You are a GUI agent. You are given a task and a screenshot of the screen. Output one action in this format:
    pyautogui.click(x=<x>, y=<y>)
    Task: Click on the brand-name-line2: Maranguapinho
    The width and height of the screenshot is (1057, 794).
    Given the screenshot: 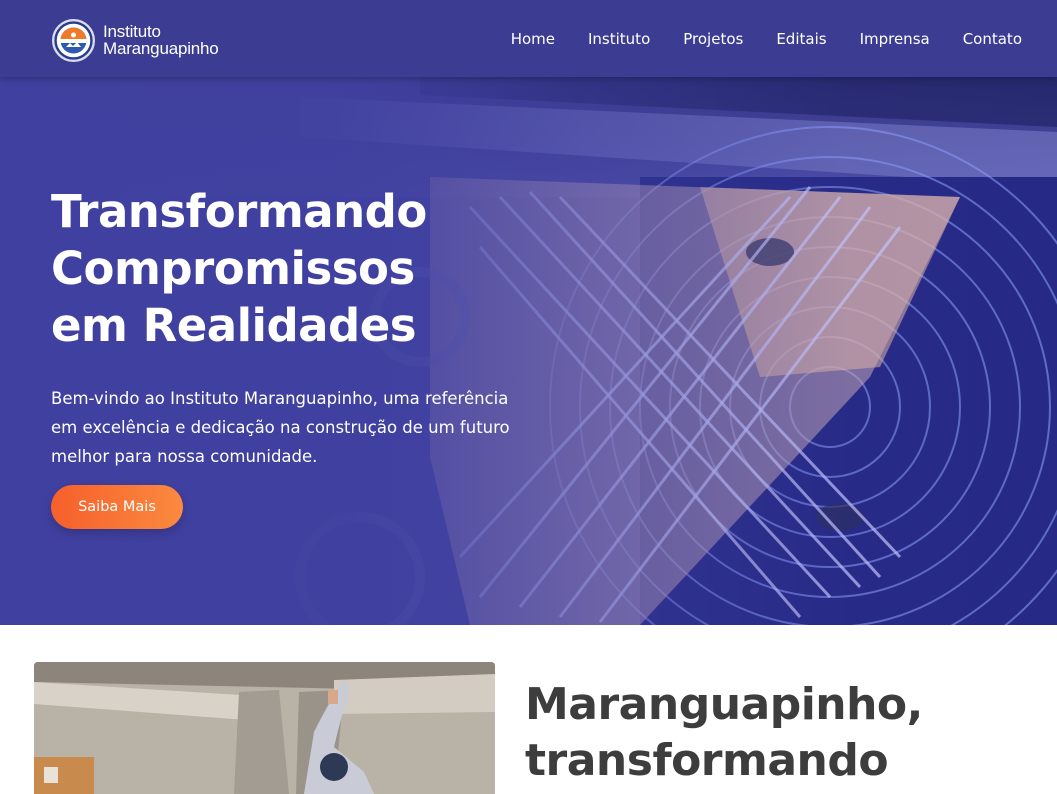 What is the action you would take?
    pyautogui.click(x=161, y=48)
    